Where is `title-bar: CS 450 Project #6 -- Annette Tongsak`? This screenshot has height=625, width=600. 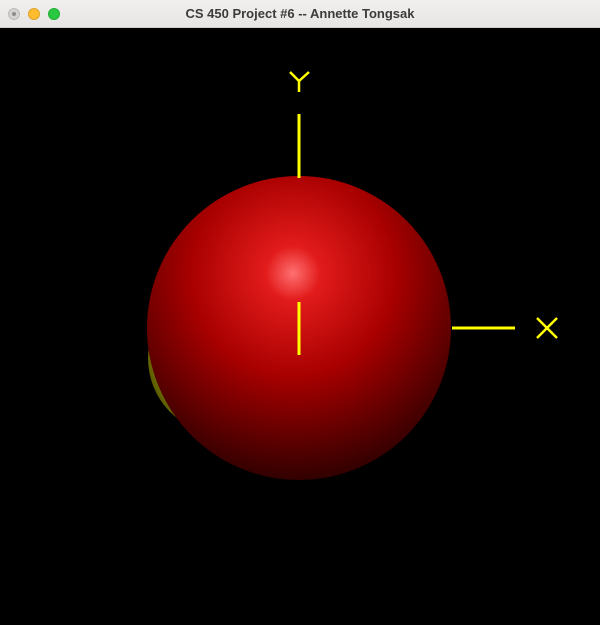
title-bar: CS 450 Project #6 -- Annette Tongsak is located at coordinates (300, 14).